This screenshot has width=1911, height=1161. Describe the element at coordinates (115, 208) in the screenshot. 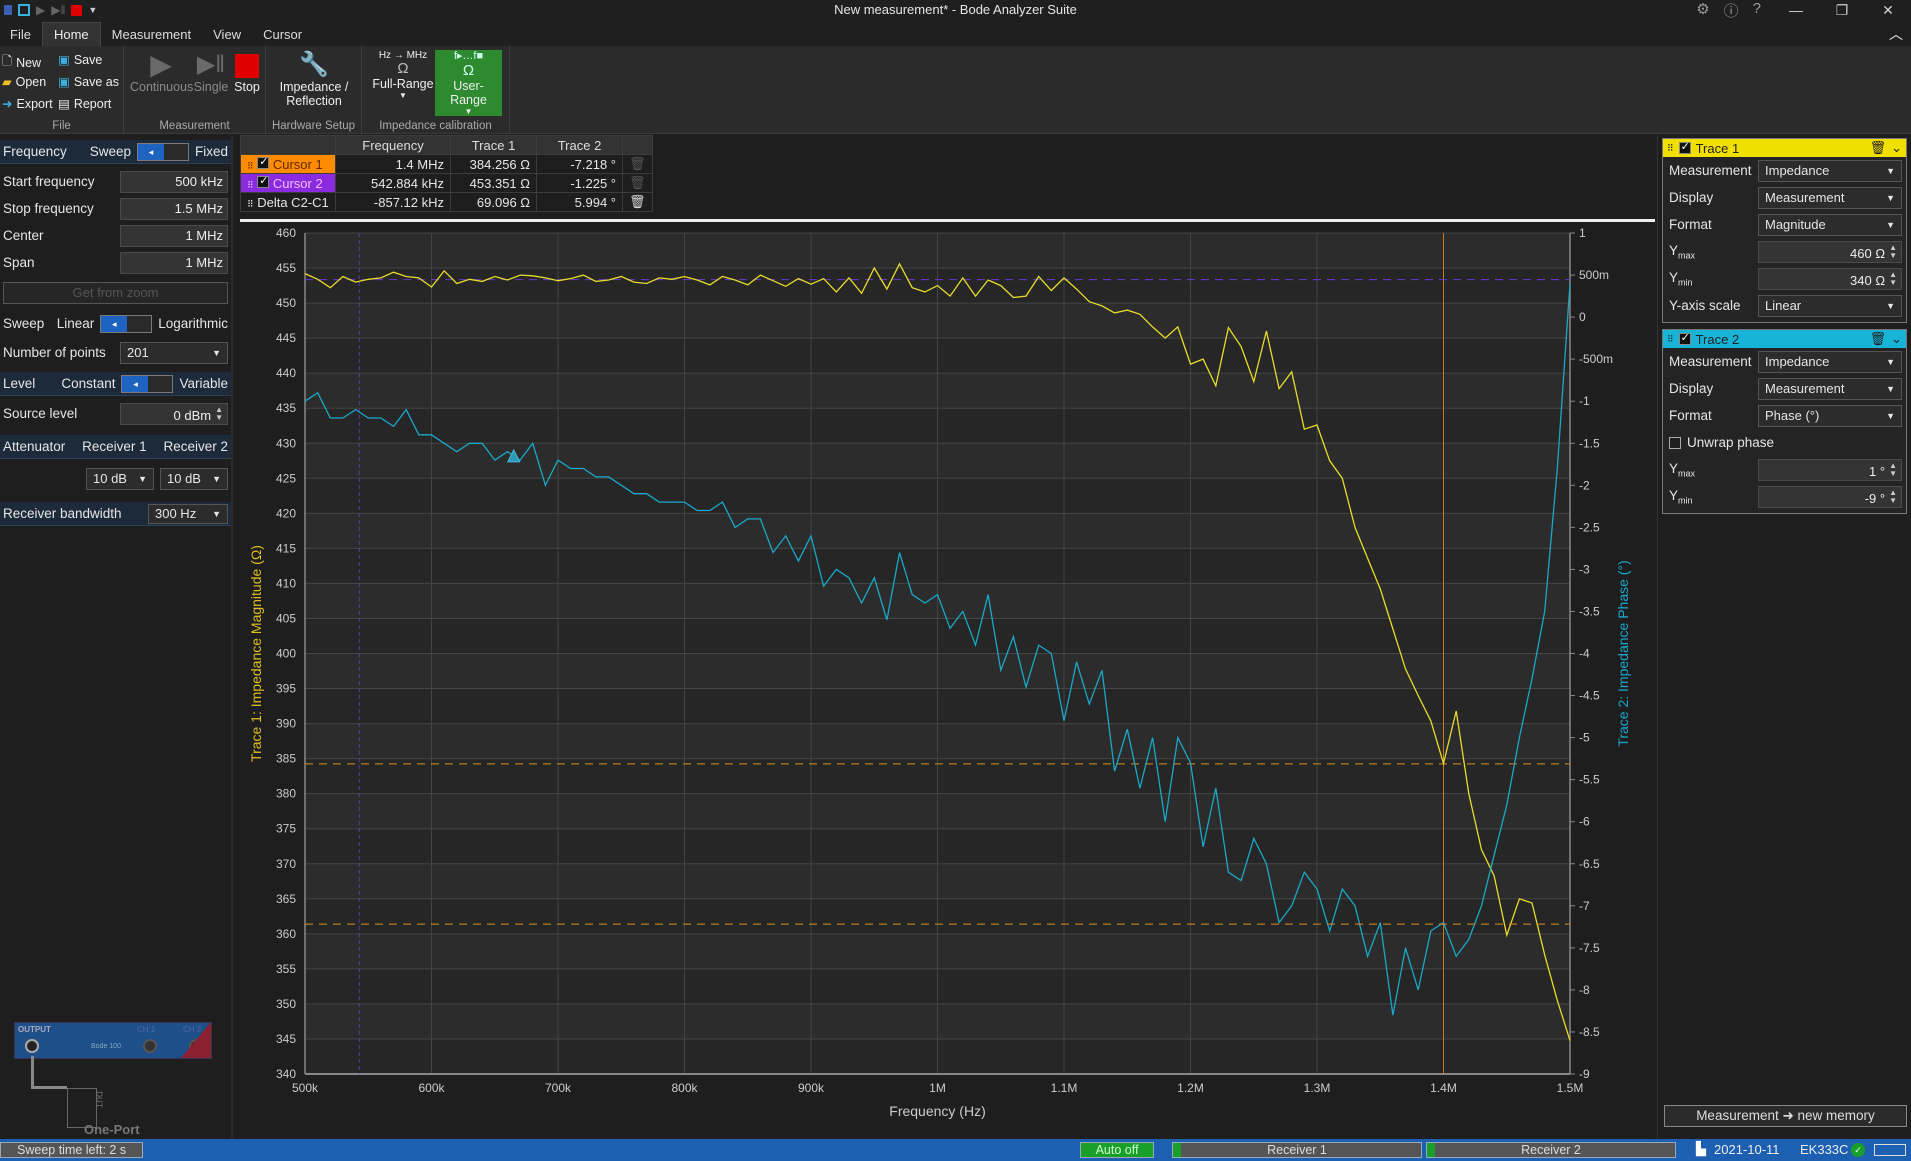

I see `stop-frequency-row: Stop frequency 1.5 MHz` at that location.